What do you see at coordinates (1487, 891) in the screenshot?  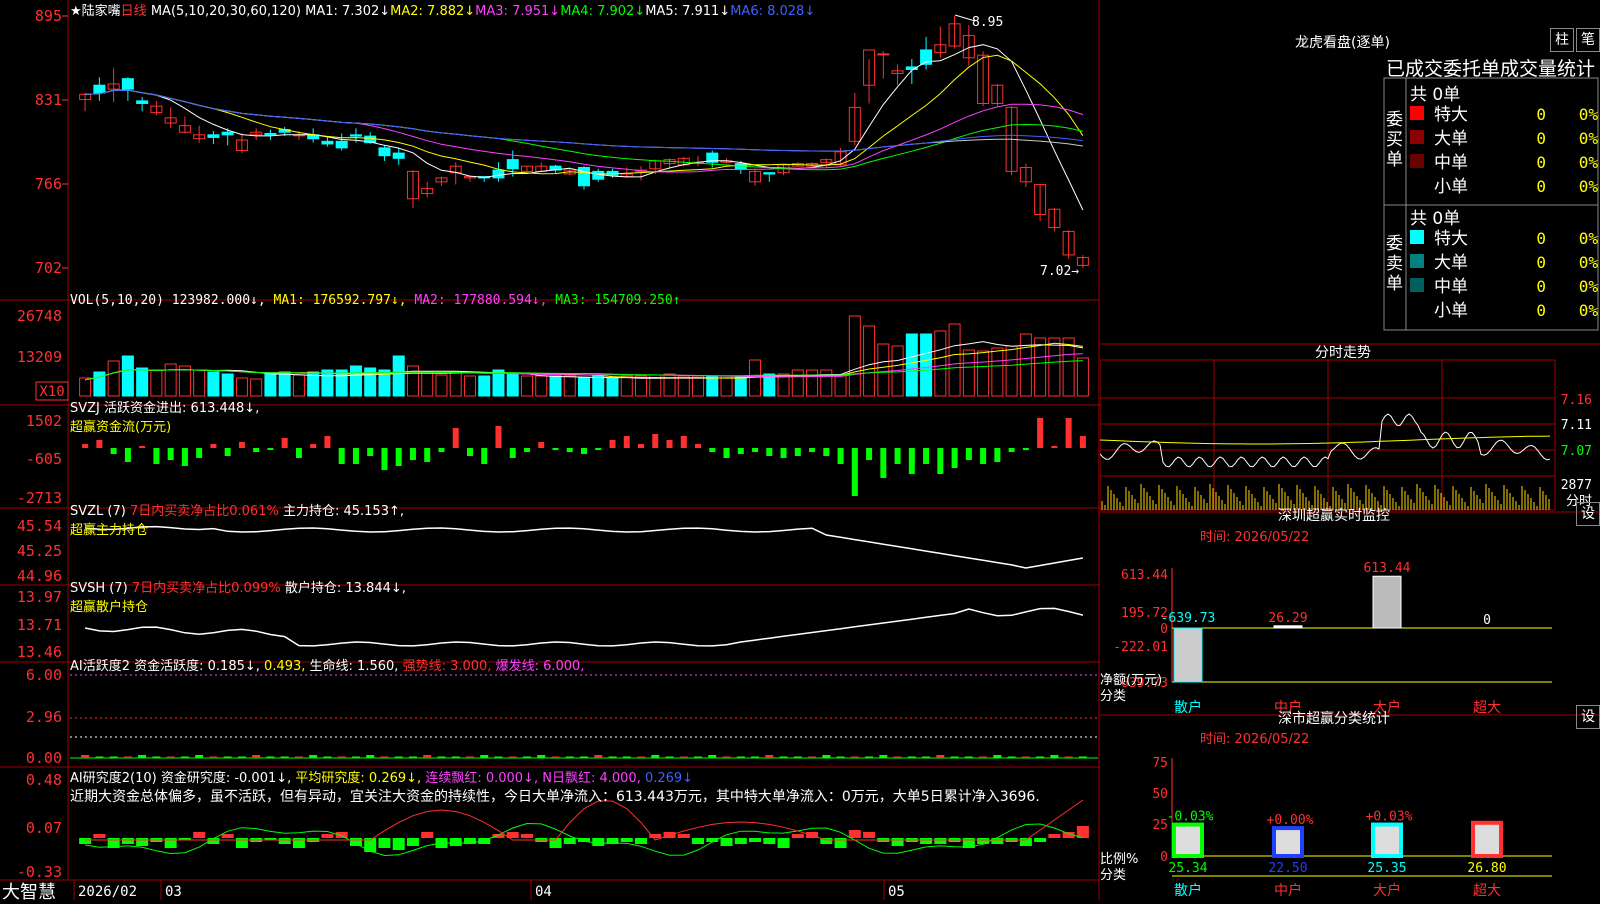 I see `stat-cat-超大: 超大` at bounding box center [1487, 891].